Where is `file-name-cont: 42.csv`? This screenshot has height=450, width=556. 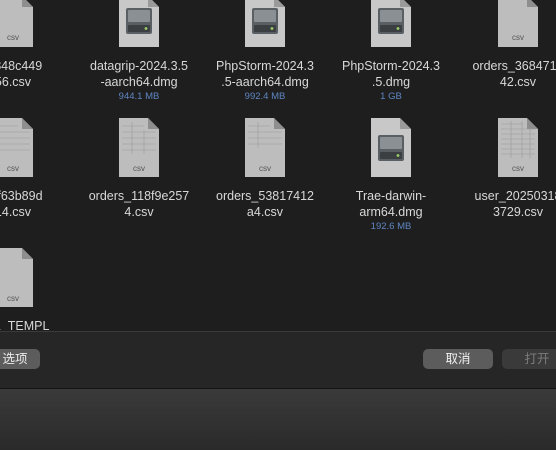
file-name-cont: 42.csv is located at coordinates (518, 82).